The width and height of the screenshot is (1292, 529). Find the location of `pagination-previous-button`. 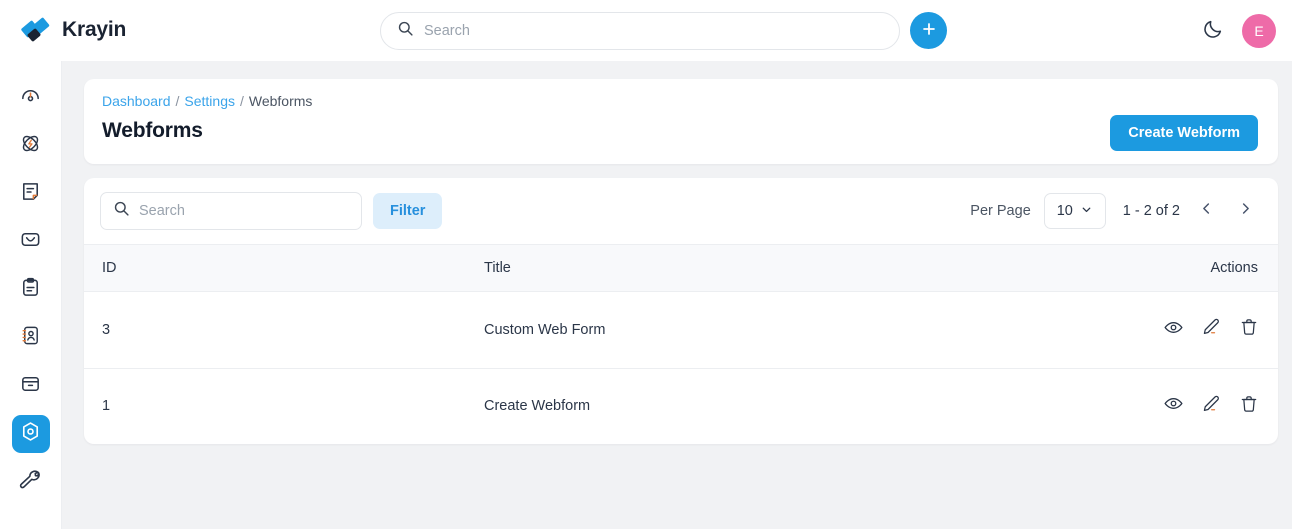

pagination-previous-button is located at coordinates (1206, 211).